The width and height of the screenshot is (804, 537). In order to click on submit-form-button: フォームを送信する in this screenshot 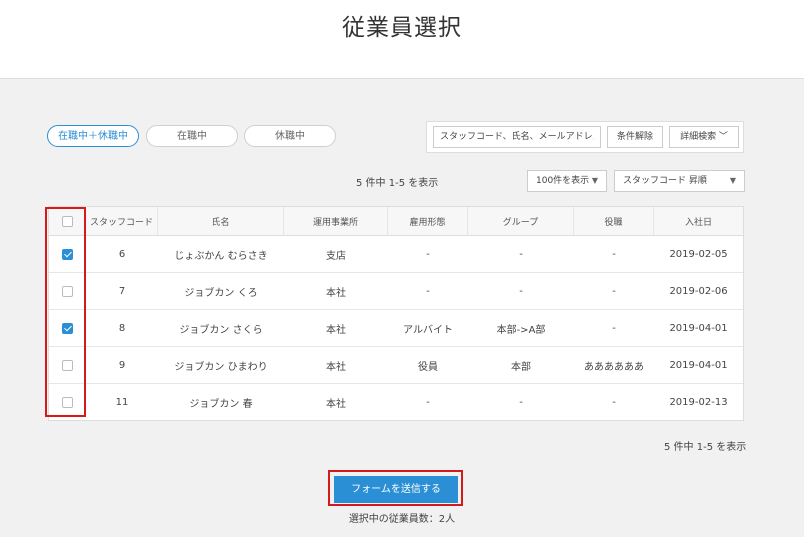, I will do `click(396, 489)`.